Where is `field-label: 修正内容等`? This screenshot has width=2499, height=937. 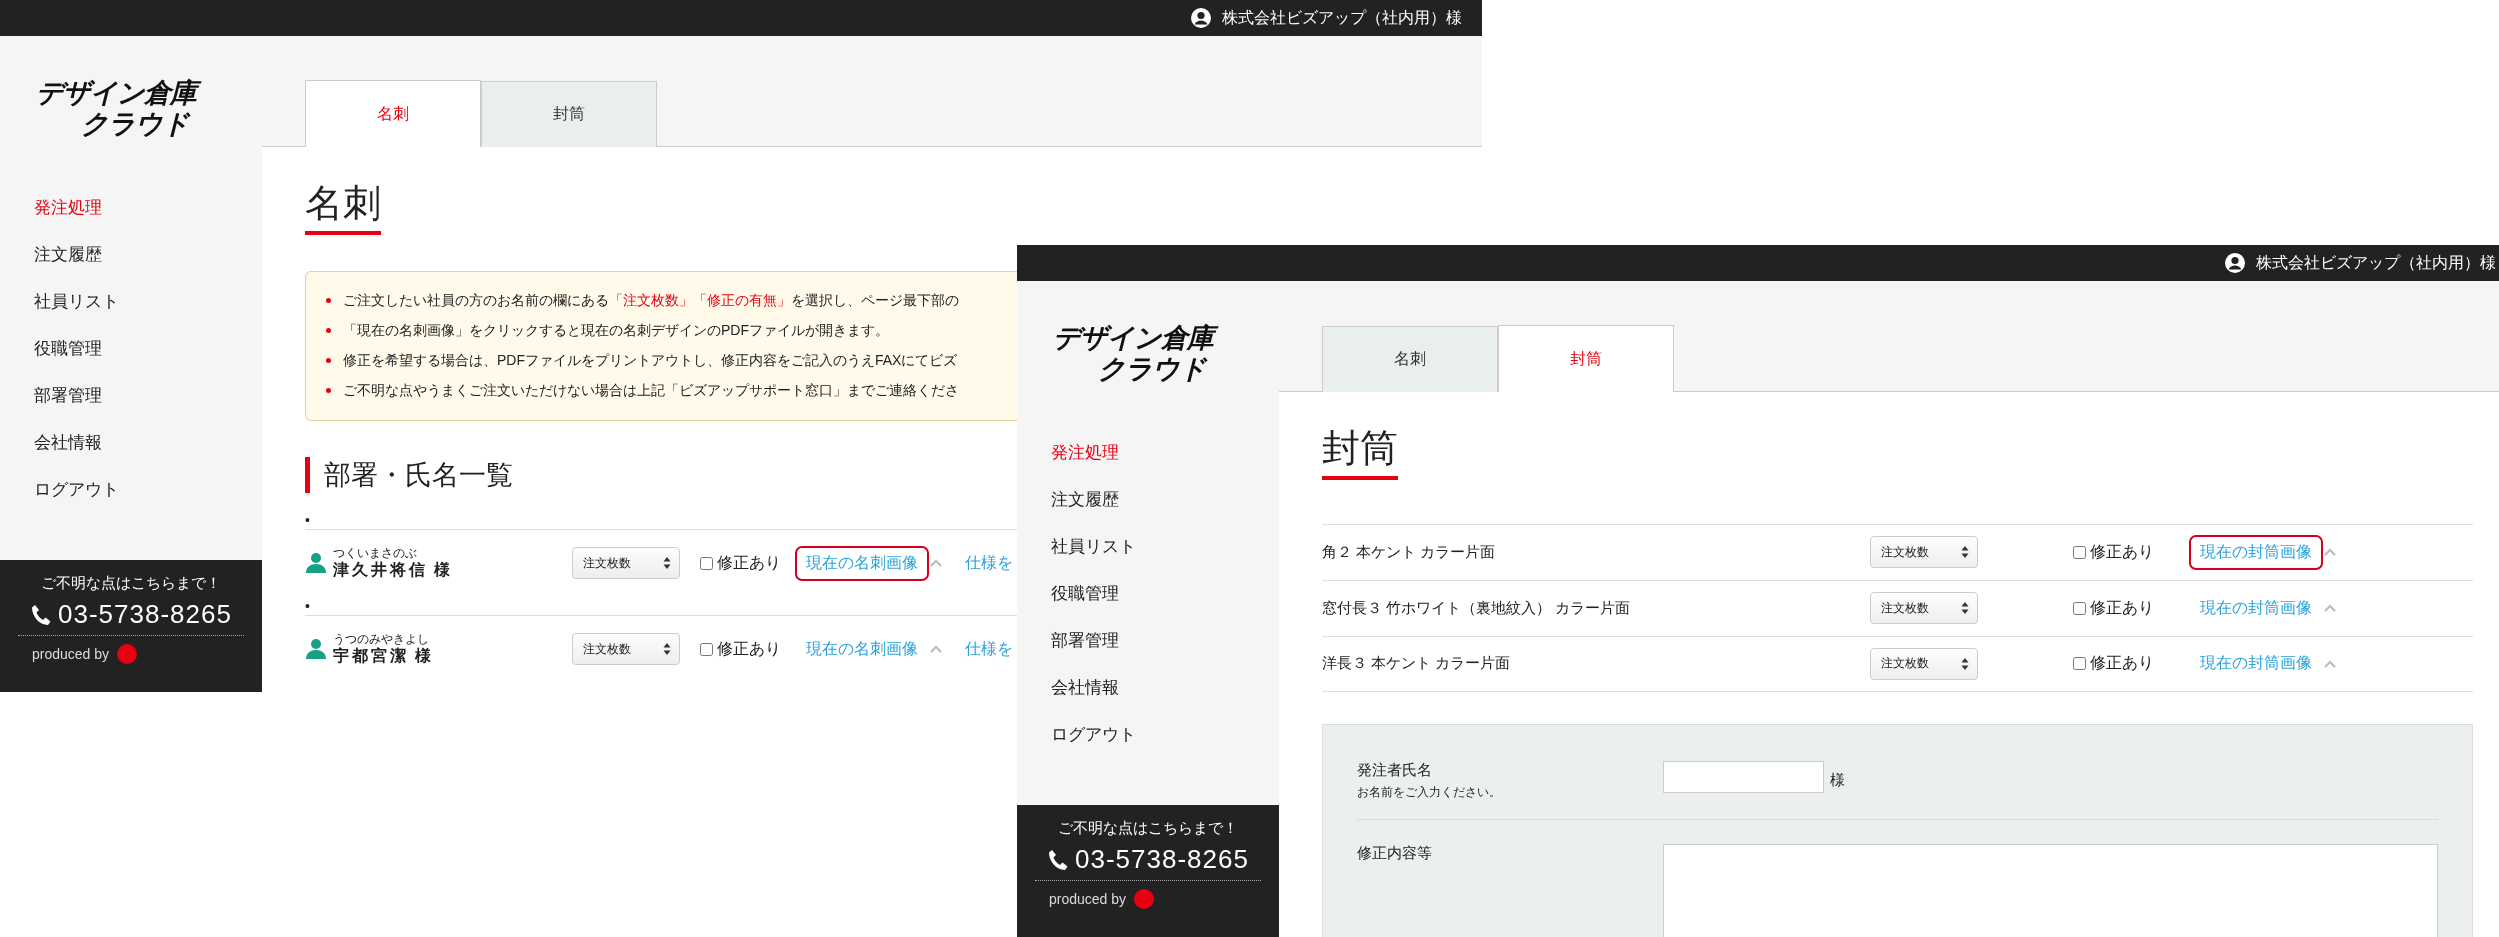
field-label: 修正内容等 is located at coordinates (1395, 853).